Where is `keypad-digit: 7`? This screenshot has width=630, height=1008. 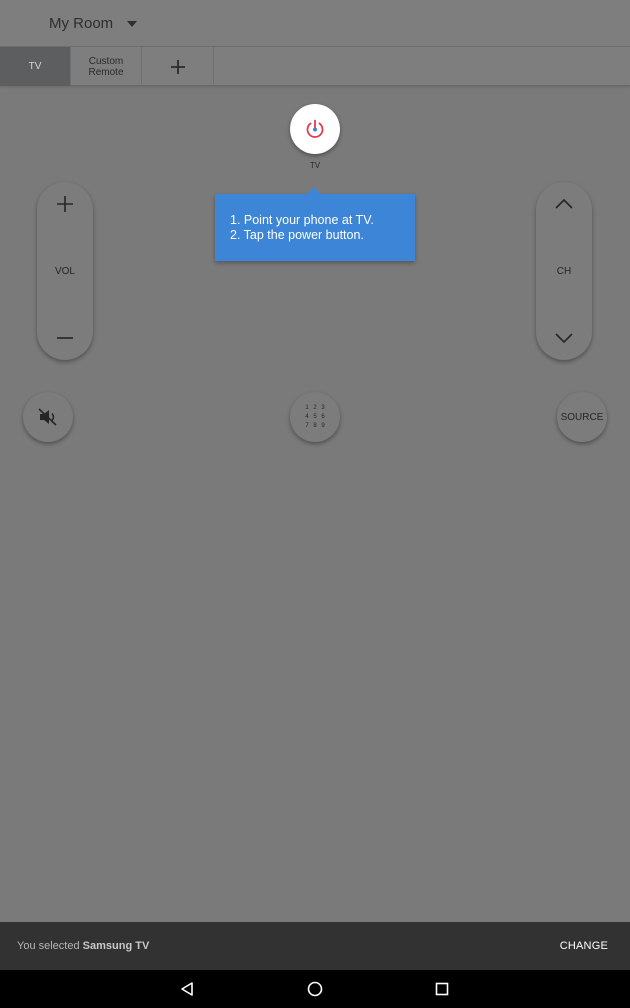
keypad-digit: 7 is located at coordinates (307, 426).